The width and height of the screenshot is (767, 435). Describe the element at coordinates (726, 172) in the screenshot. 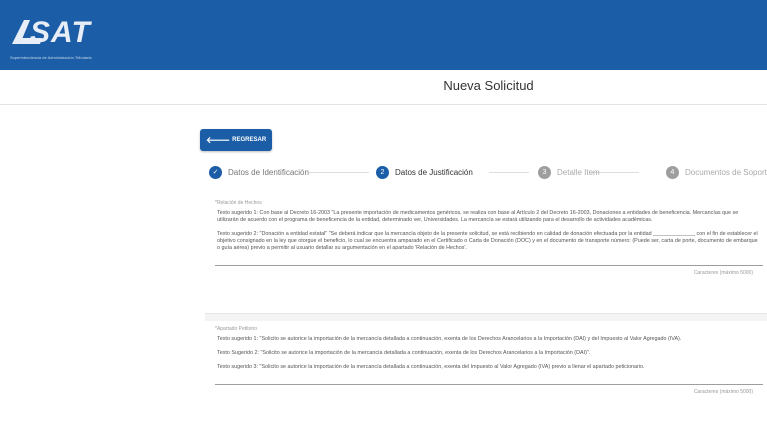

I see `step-label: Documentos de Soporte` at that location.